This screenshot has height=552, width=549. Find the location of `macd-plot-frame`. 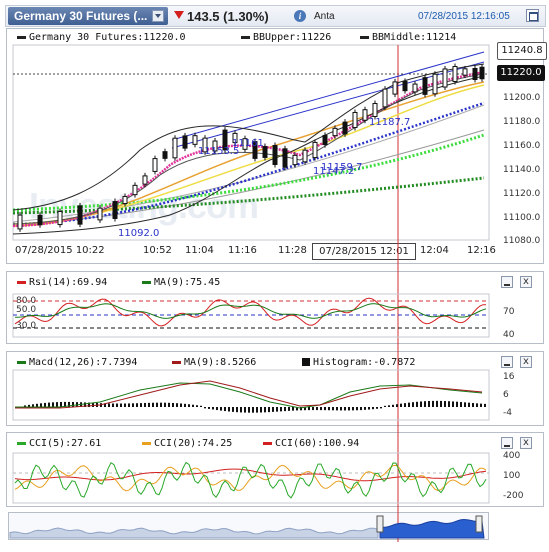

macd-plot-frame is located at coordinates (251, 395).